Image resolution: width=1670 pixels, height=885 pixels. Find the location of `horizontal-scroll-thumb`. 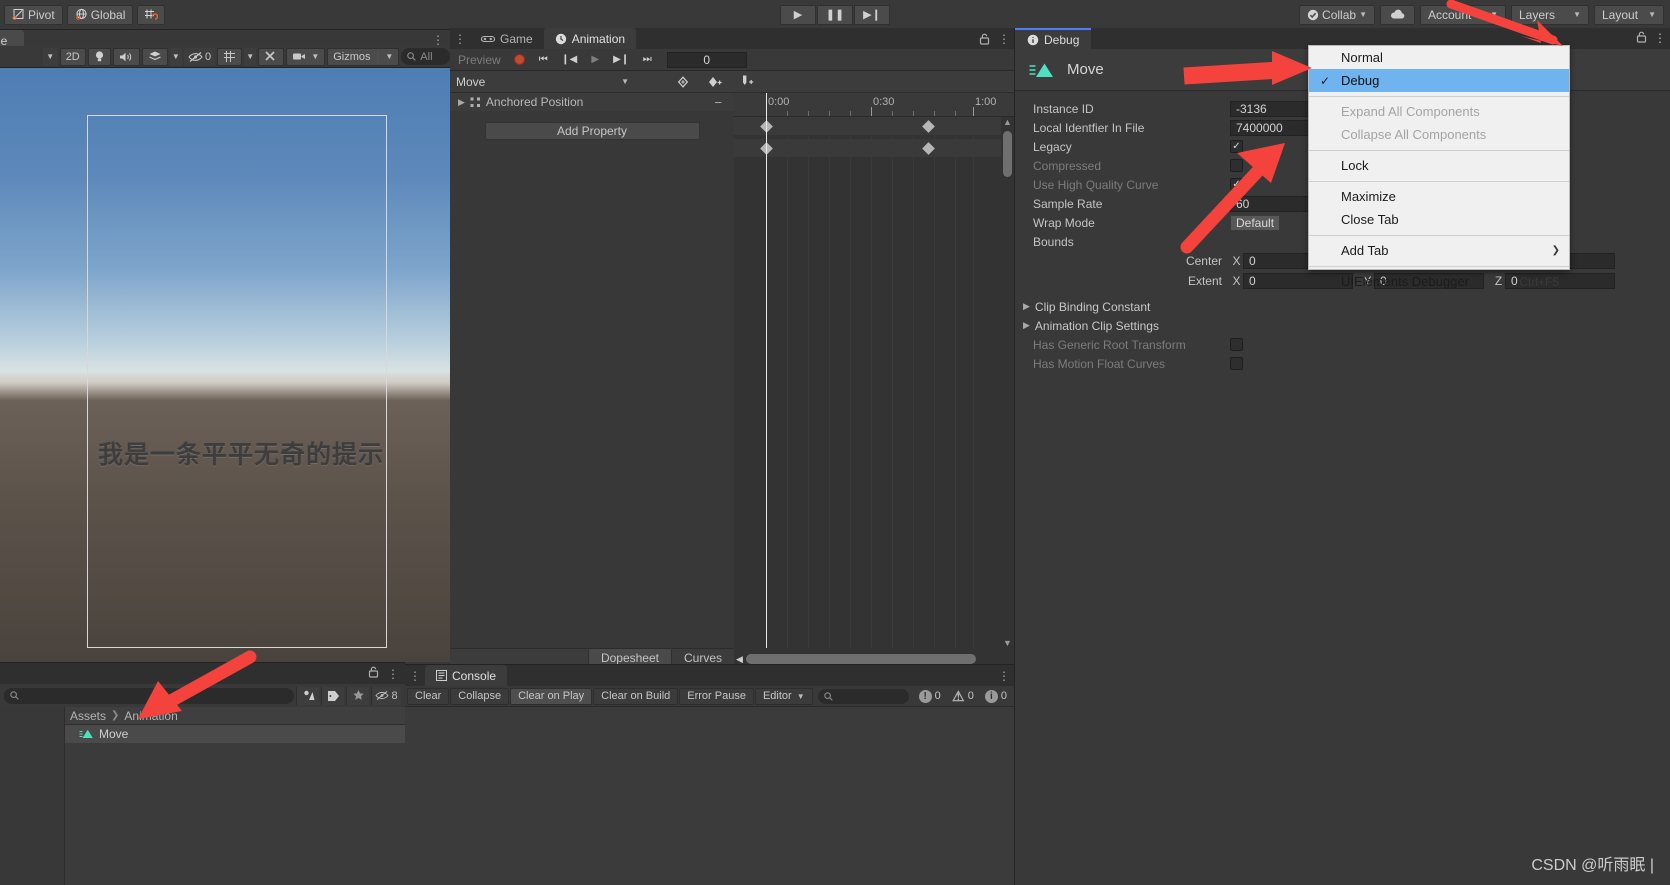

horizontal-scroll-thumb is located at coordinates (861, 659).